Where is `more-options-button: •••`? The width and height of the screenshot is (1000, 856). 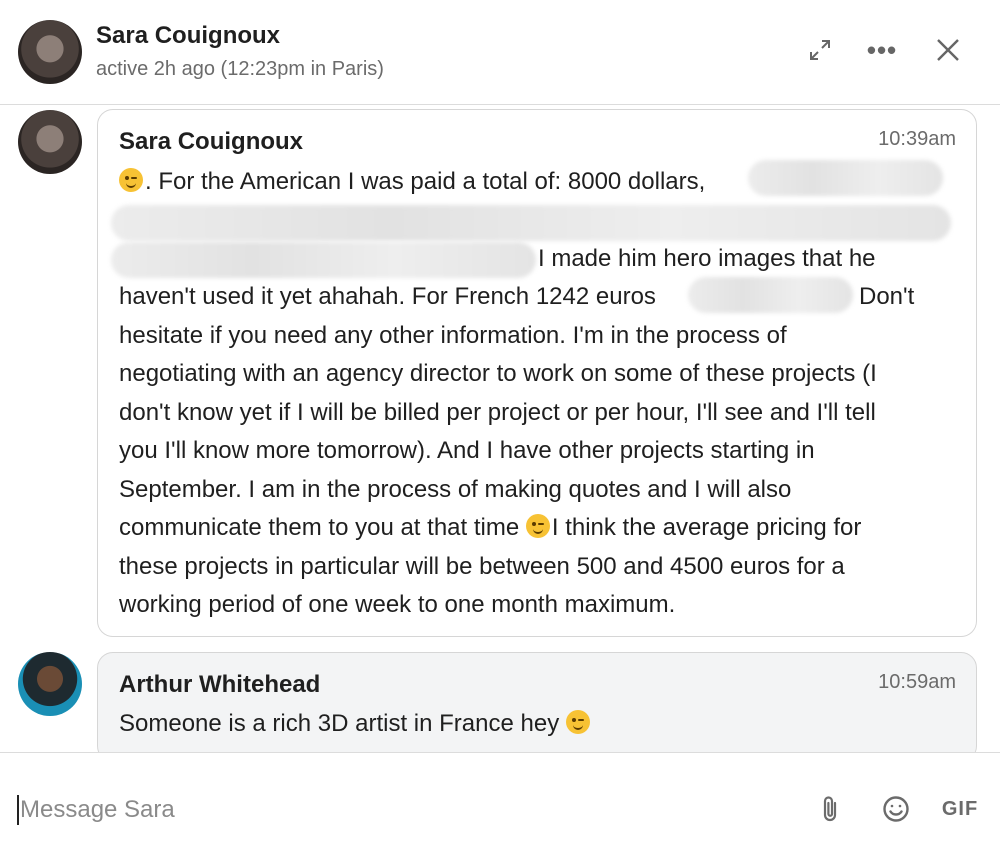
more-options-button: ••• is located at coordinates (882, 50).